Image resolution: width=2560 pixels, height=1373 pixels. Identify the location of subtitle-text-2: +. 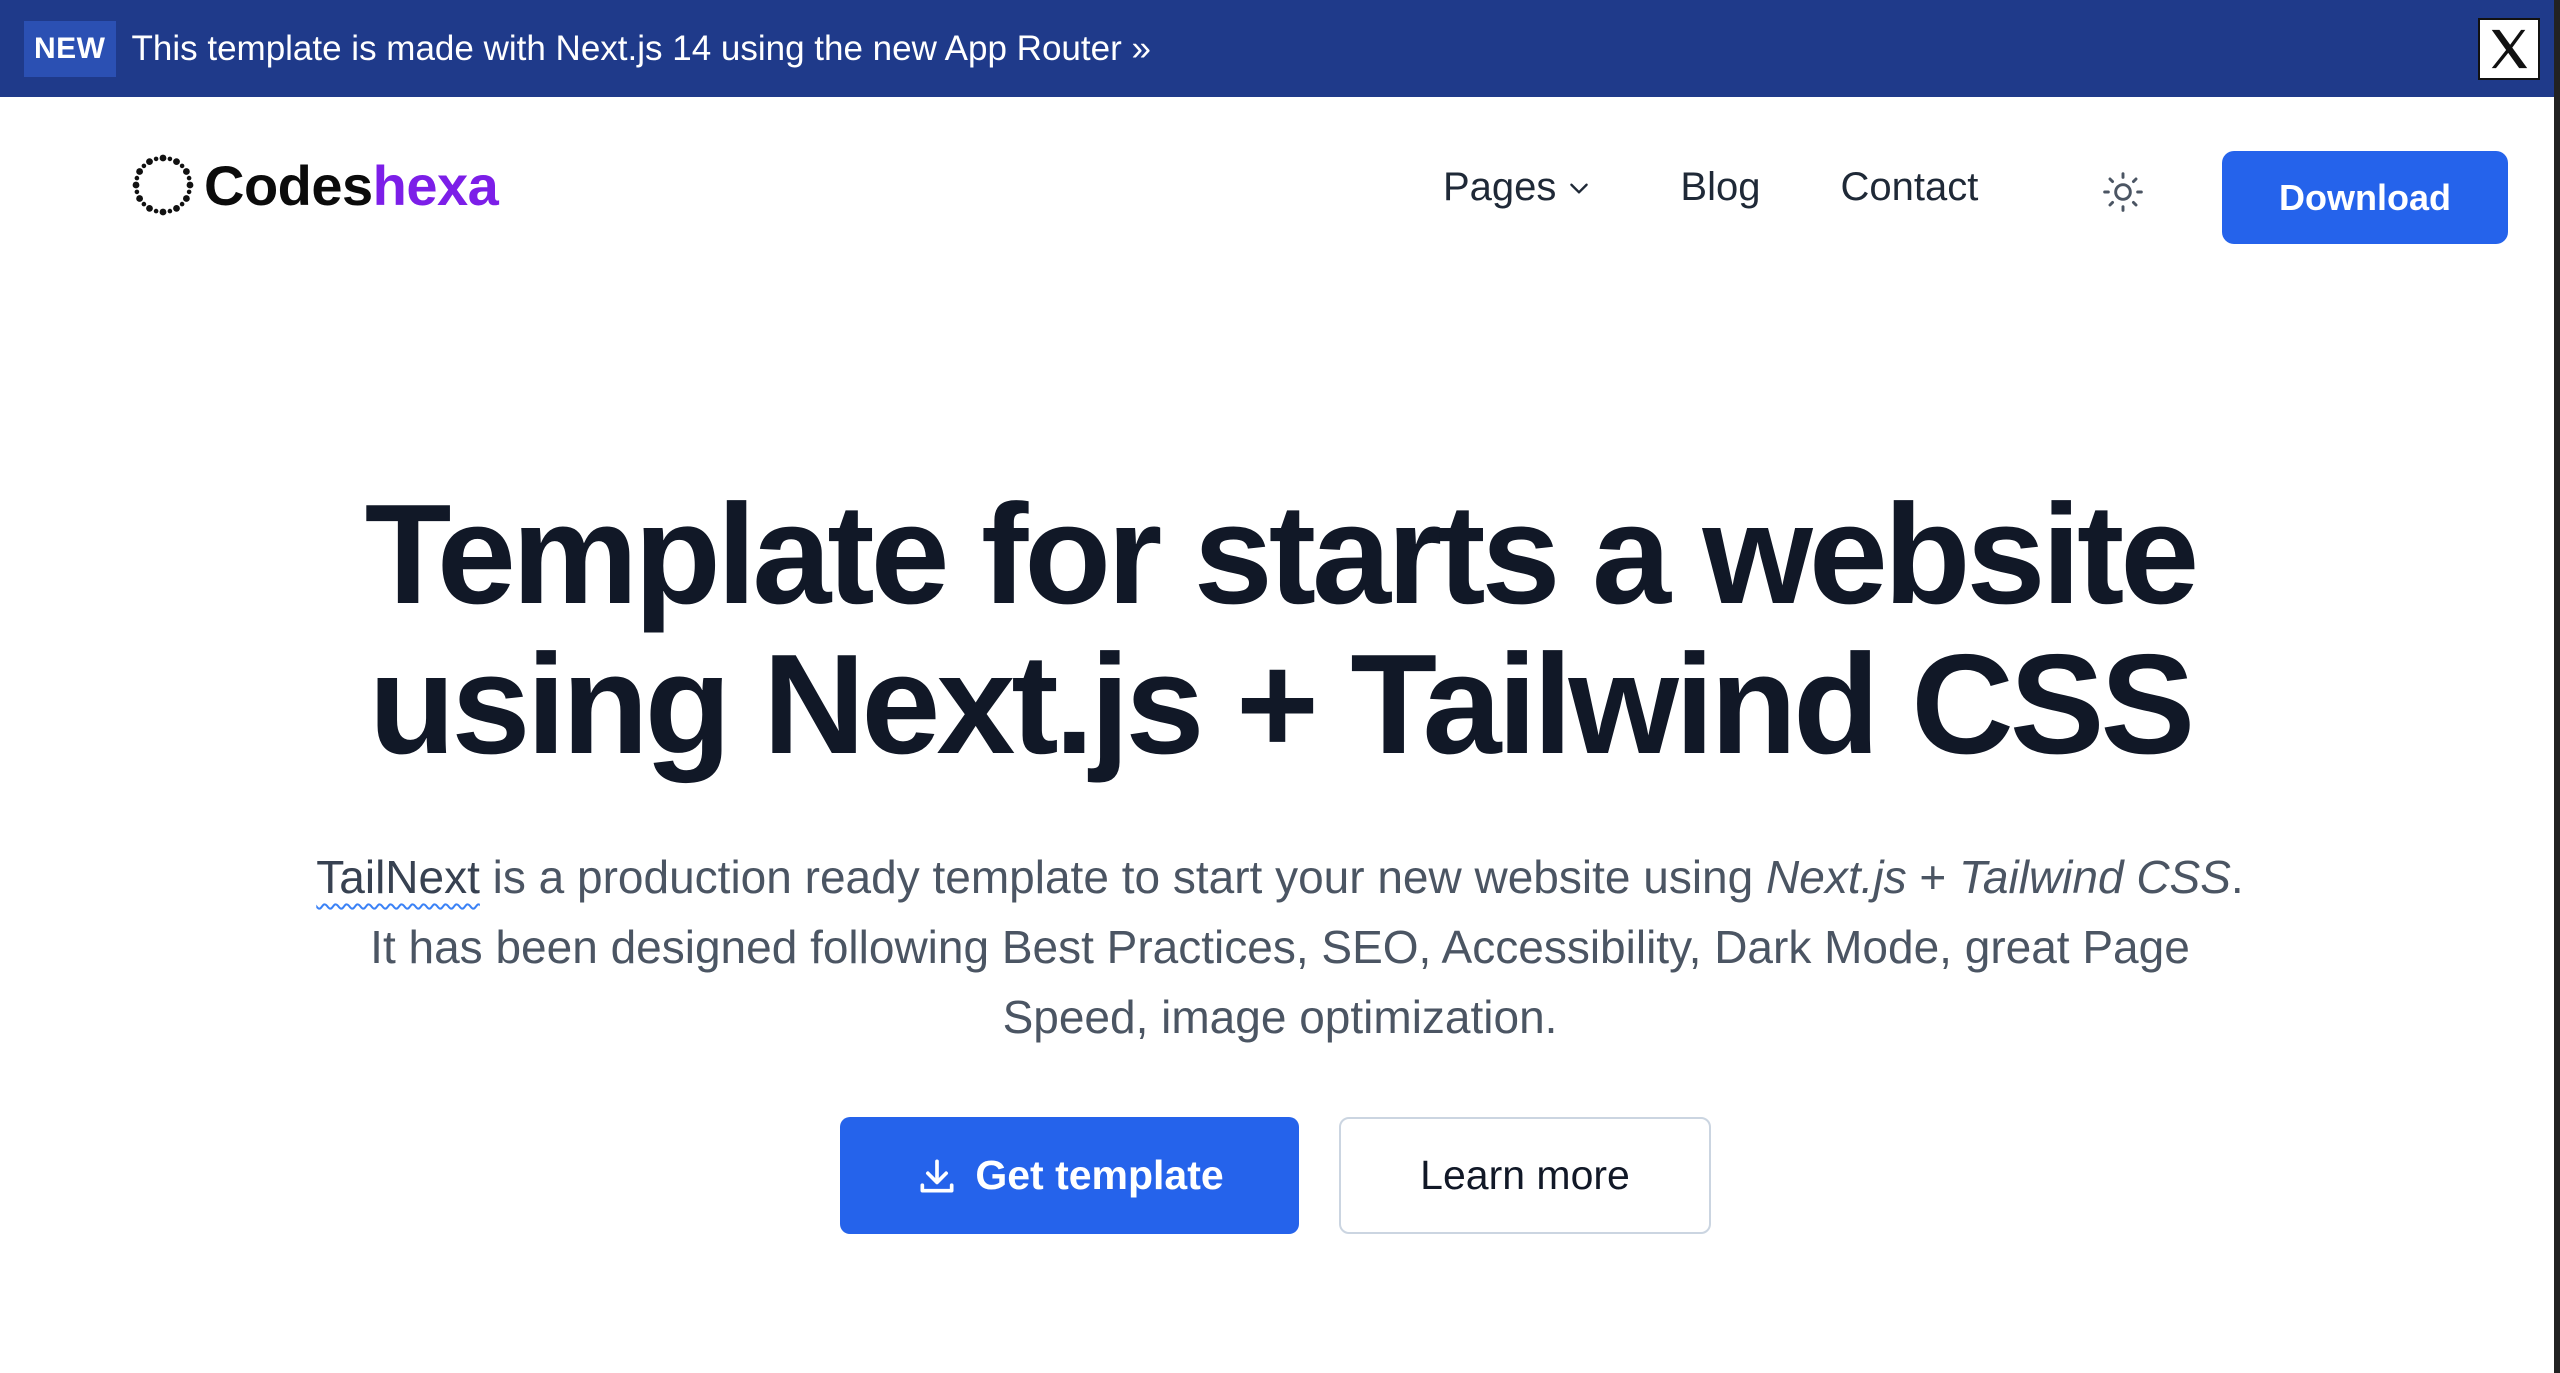
(1933, 877).